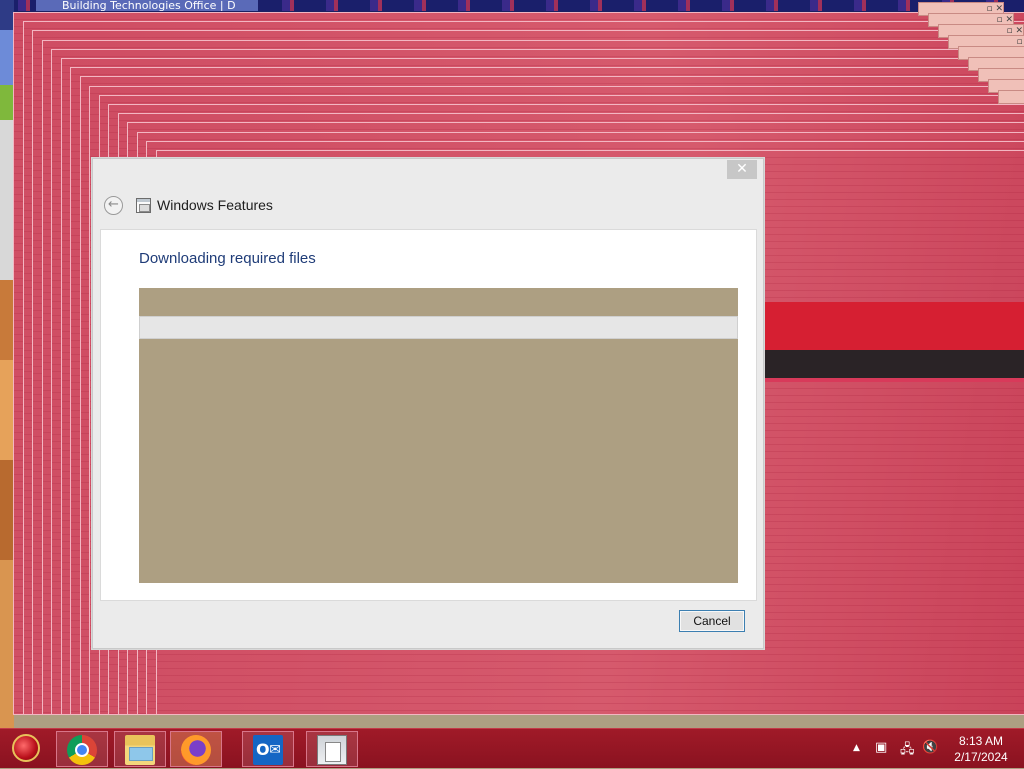 This screenshot has width=1024, height=769. Describe the element at coordinates (892, 380) in the screenshot. I see `background-pink-line` at that location.